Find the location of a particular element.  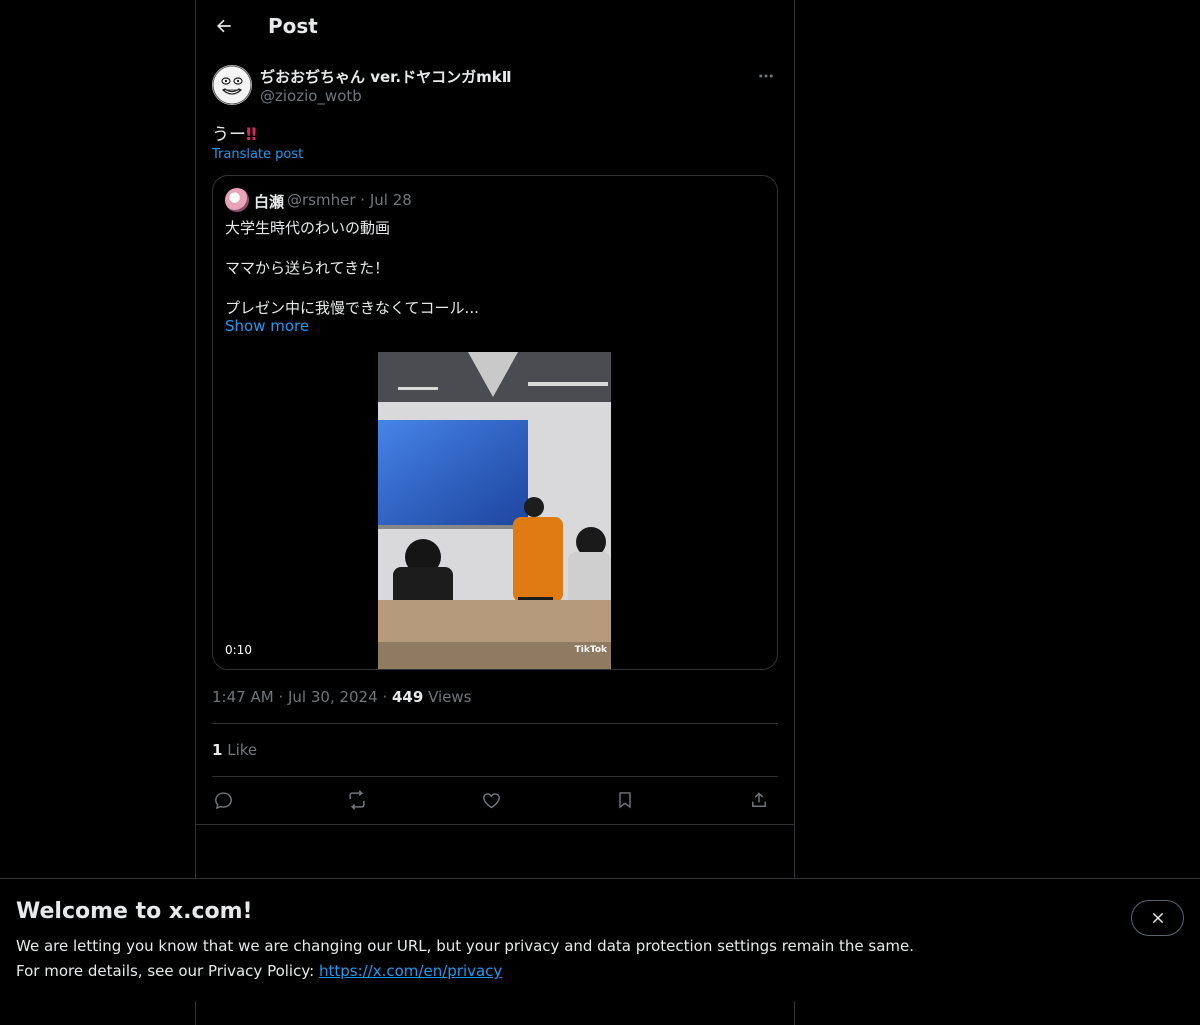

views-count: 449 is located at coordinates (407, 697).